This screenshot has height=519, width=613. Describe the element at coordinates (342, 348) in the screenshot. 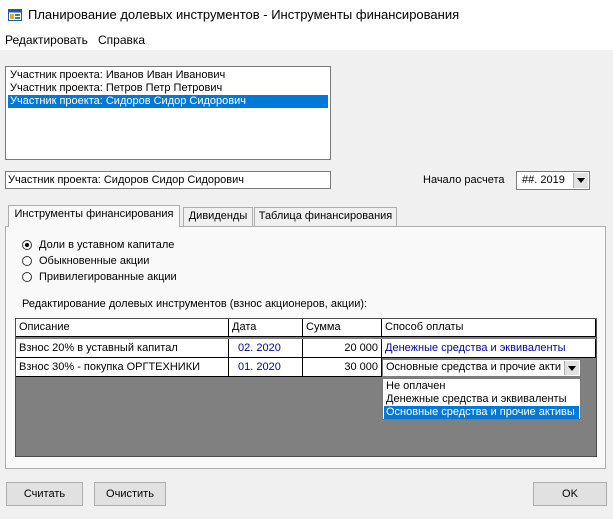

I see `cell-amount: 20 000` at that location.